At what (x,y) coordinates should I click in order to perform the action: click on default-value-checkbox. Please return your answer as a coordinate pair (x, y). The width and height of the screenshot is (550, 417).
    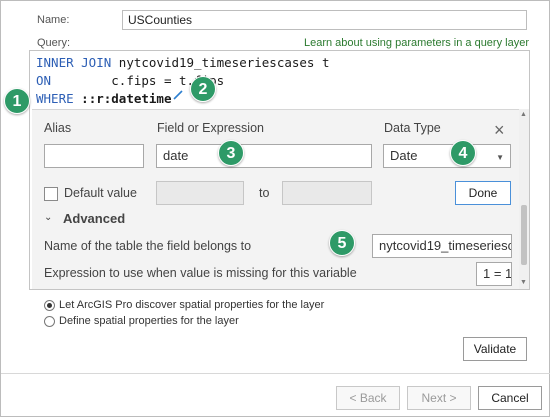
    Looking at the image, I should click on (51, 194).